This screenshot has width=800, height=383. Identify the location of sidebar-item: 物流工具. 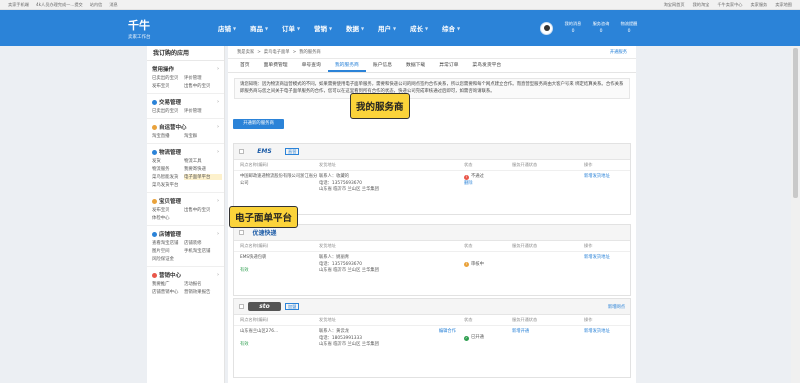
(203, 161).